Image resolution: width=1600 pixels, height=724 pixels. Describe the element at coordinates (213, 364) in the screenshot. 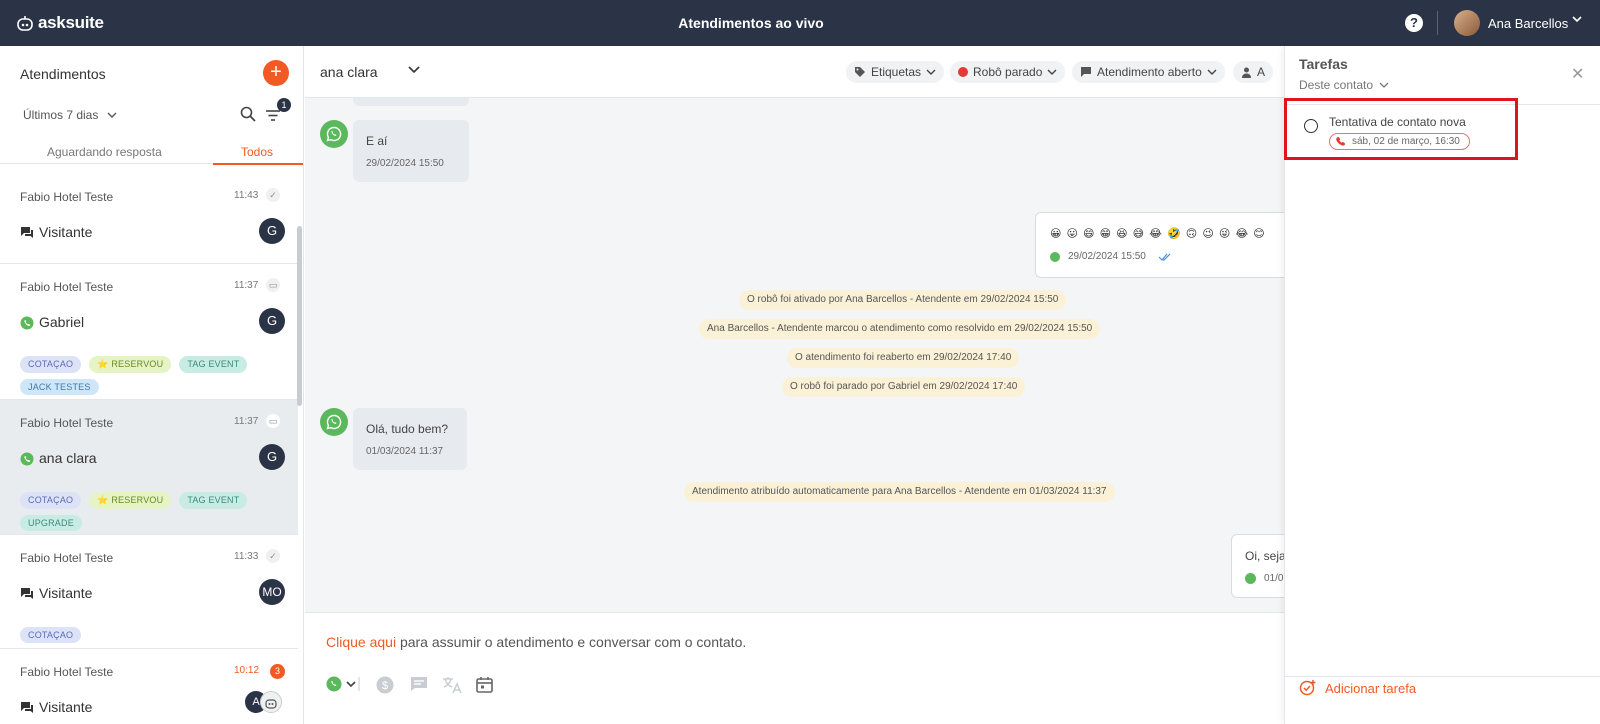

I see `tag-badge: TAG EVENT` at that location.